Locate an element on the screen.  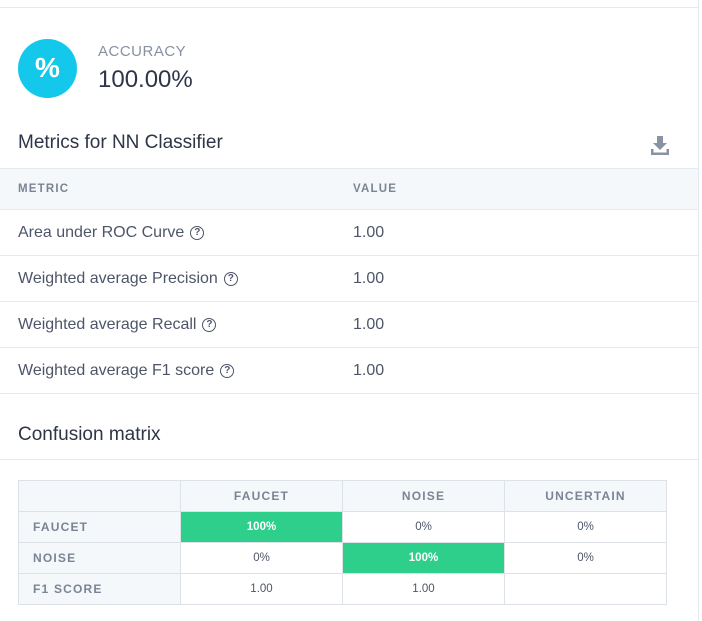
table-row: FAUCET 100% 0% 0% is located at coordinates (342, 527).